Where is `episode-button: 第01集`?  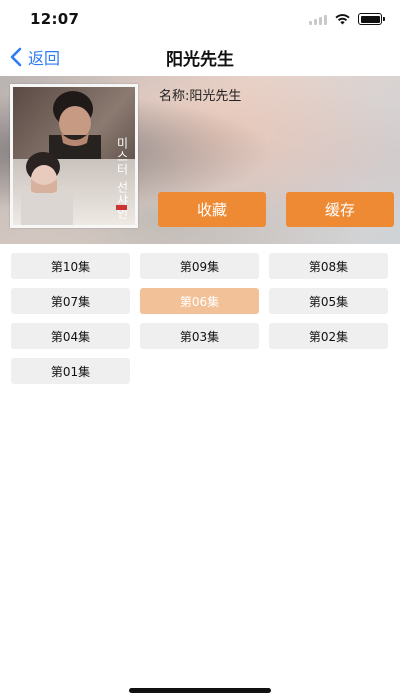 episode-button: 第01集 is located at coordinates (70, 371).